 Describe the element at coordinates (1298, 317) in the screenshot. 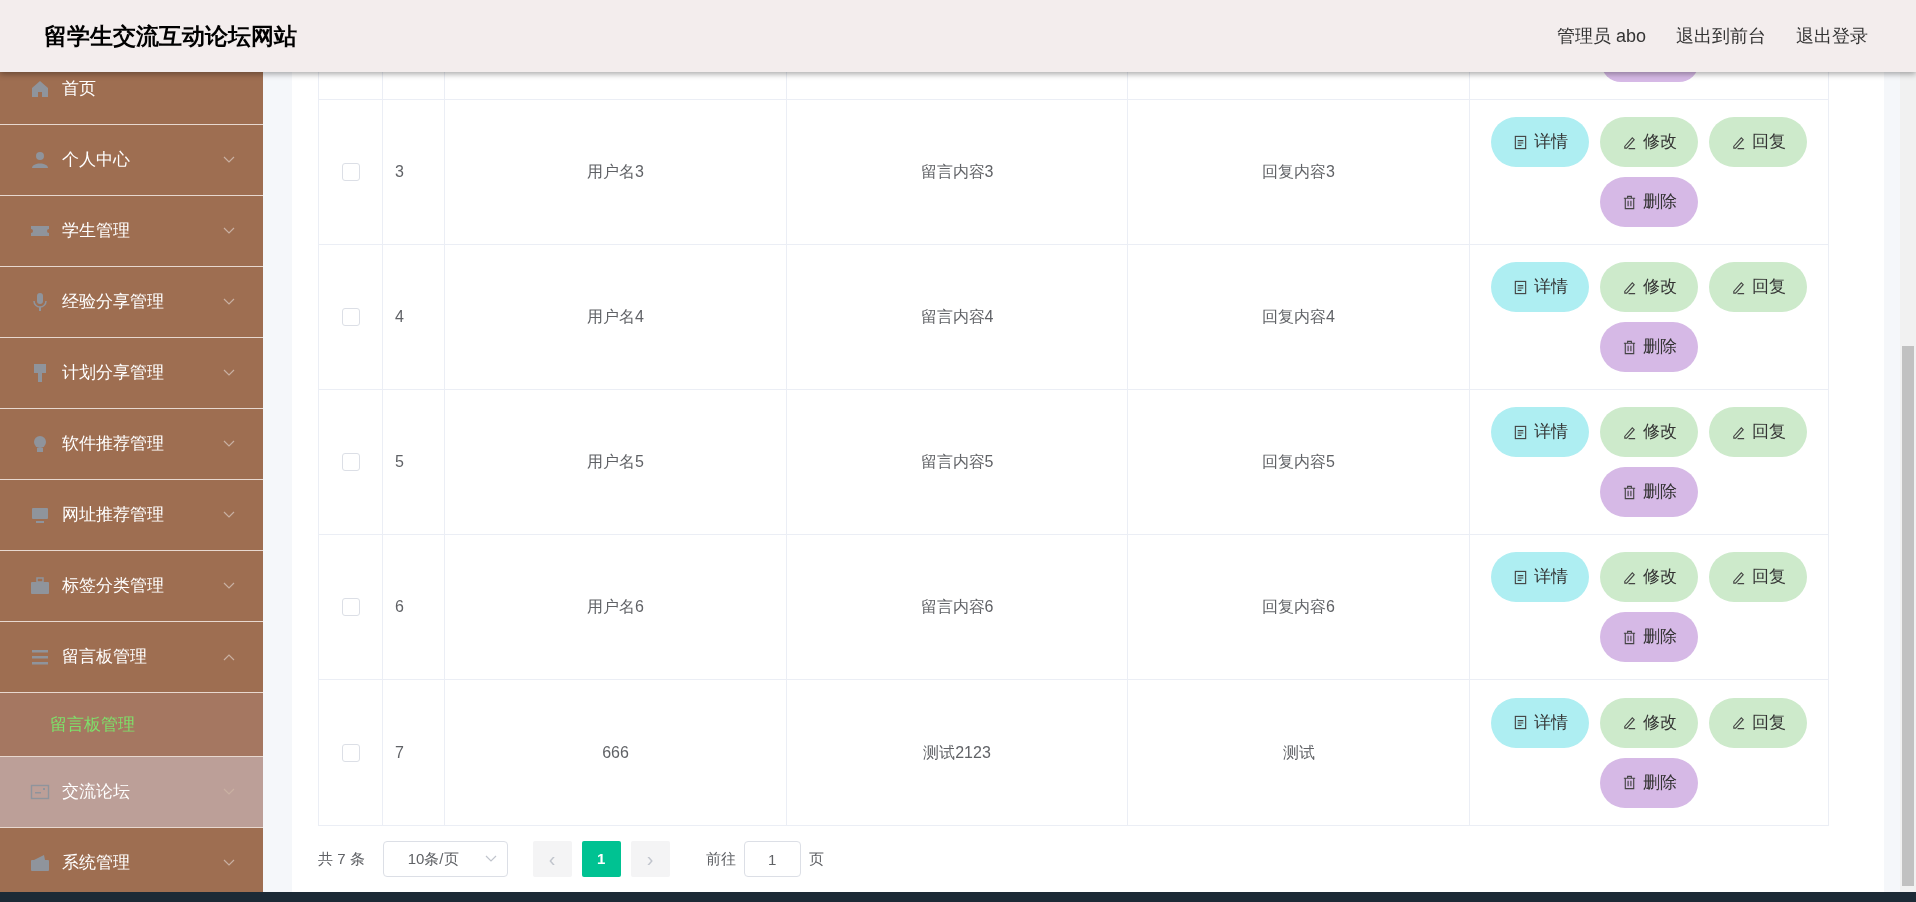

I see `table-cell-text: 回复内容4` at that location.